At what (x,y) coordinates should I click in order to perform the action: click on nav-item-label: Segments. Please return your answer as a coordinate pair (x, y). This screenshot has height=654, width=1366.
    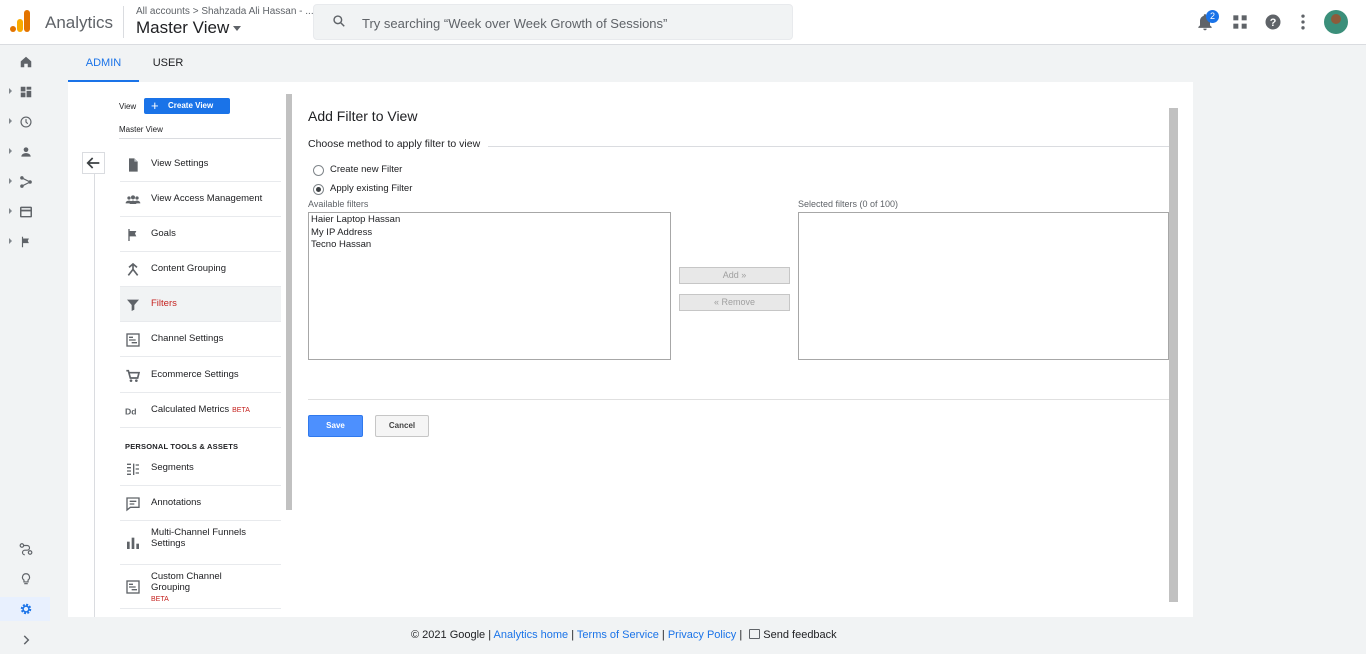
    Looking at the image, I should click on (172, 467).